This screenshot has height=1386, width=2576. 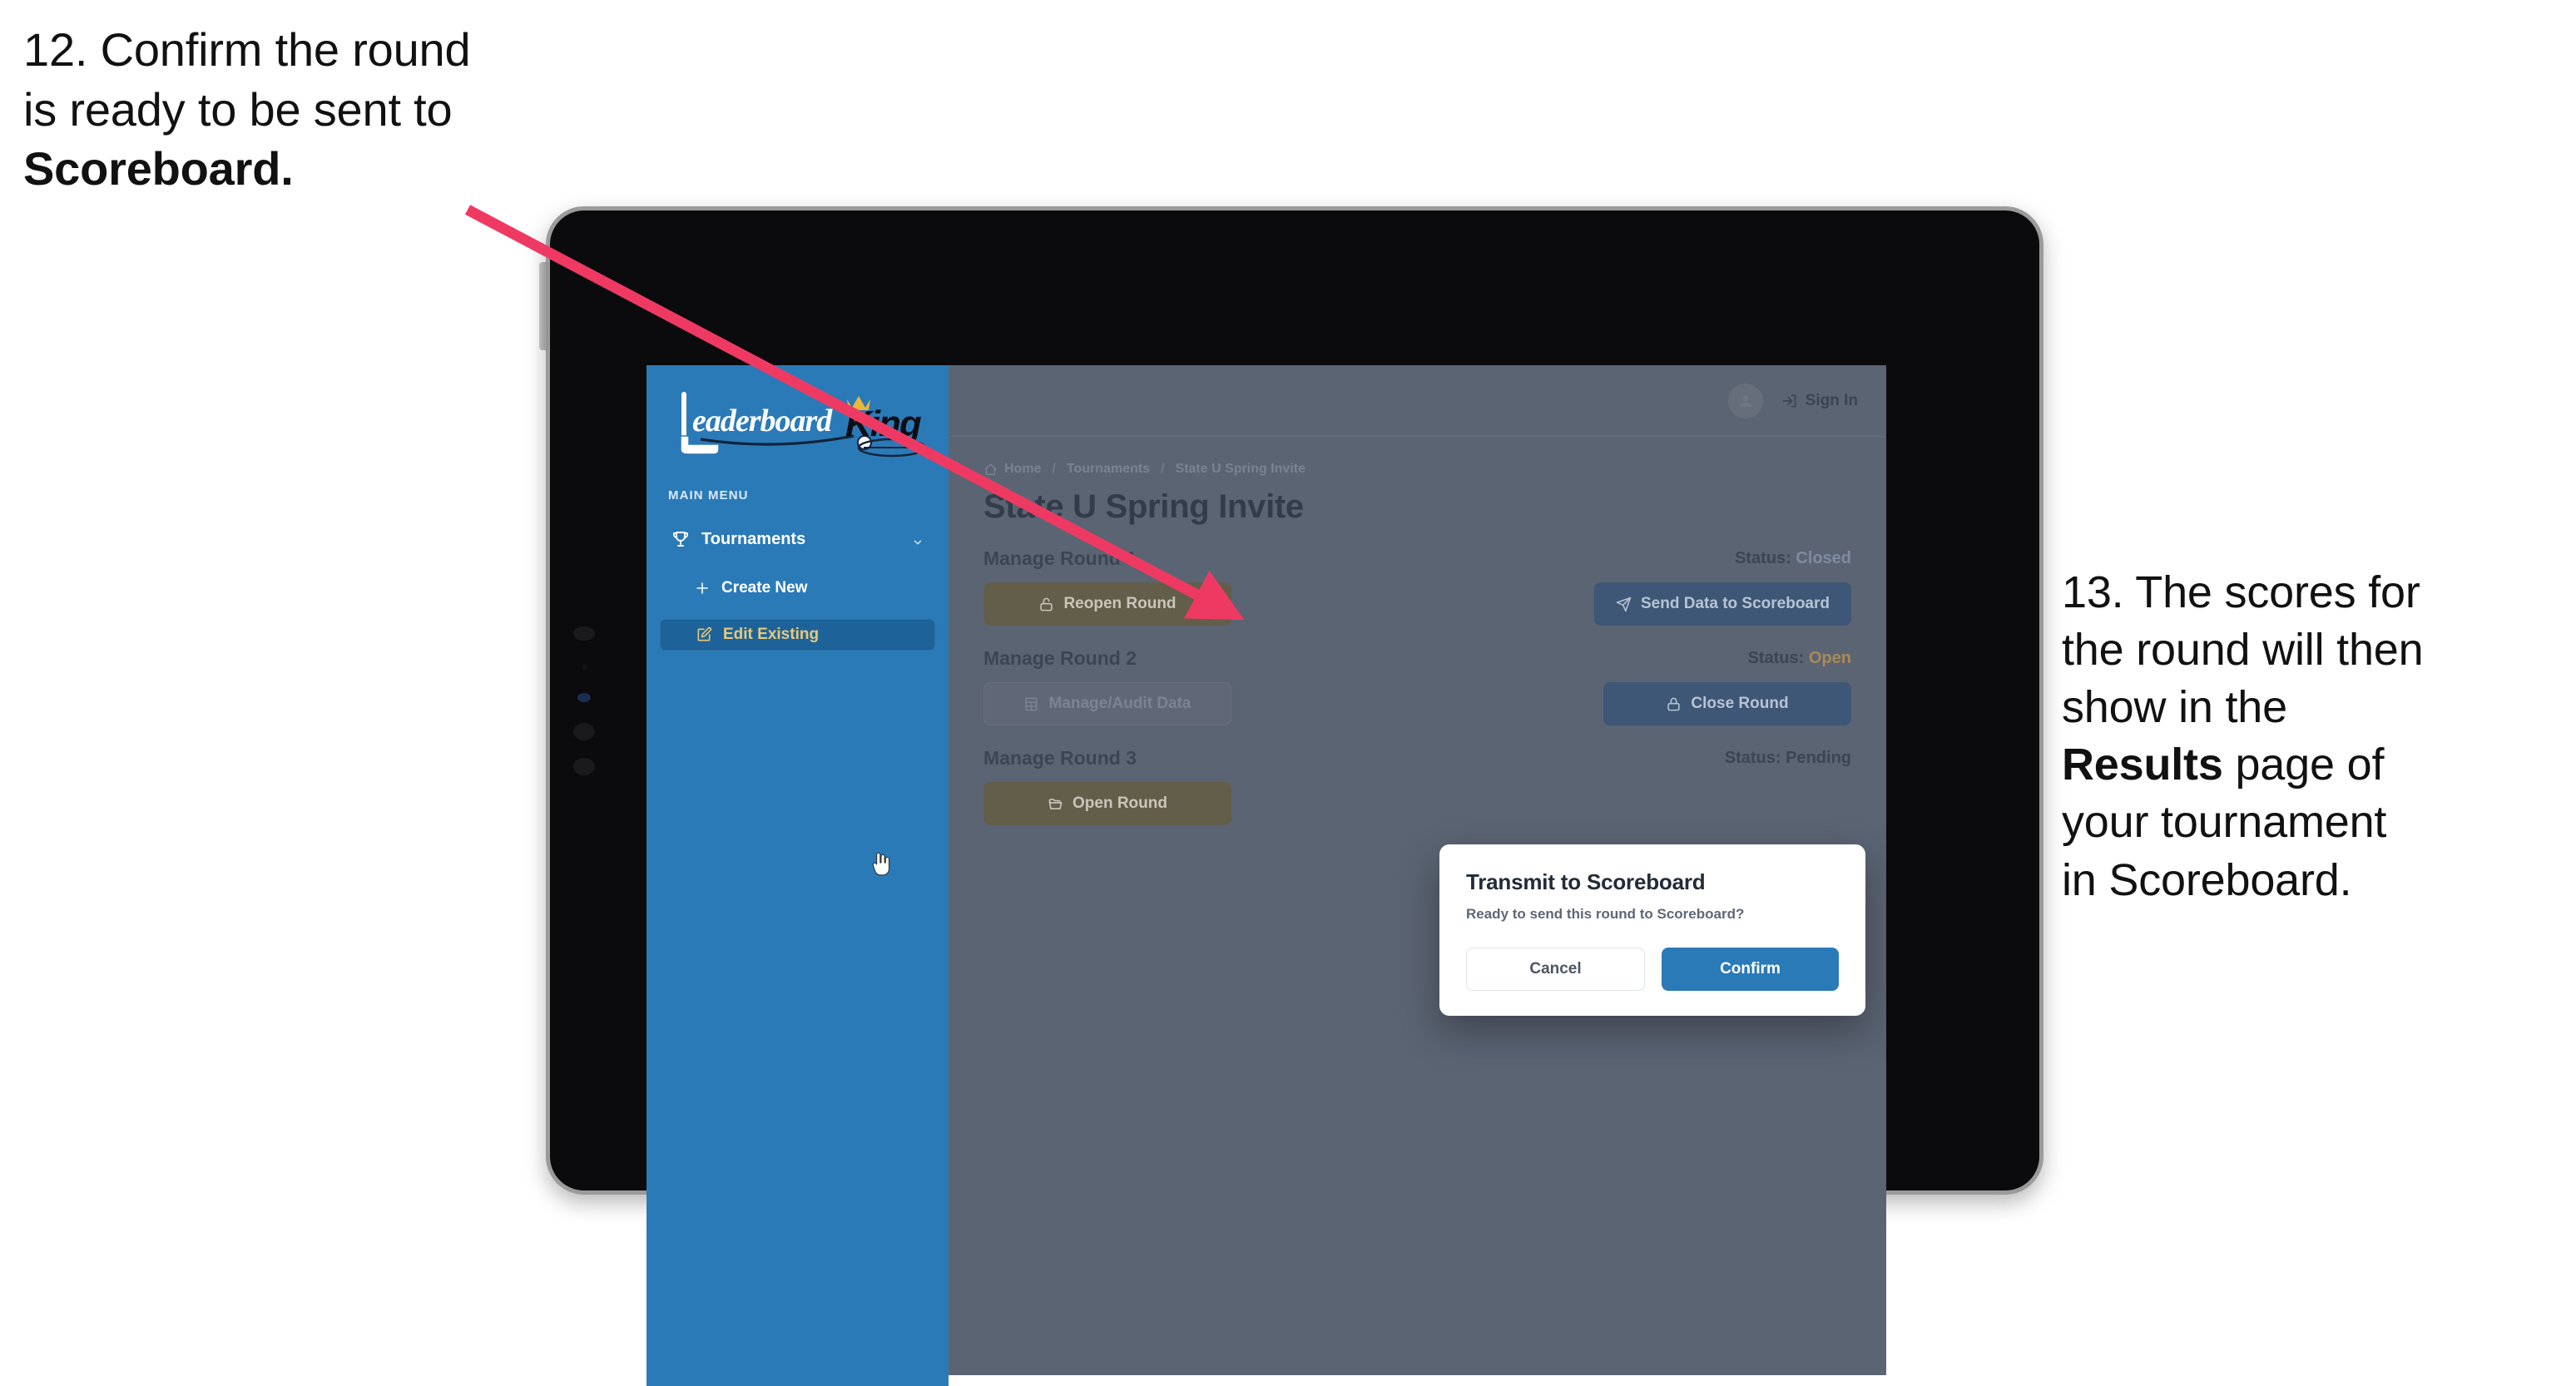 What do you see at coordinates (991, 470) in the screenshot?
I see `home-icon` at bounding box center [991, 470].